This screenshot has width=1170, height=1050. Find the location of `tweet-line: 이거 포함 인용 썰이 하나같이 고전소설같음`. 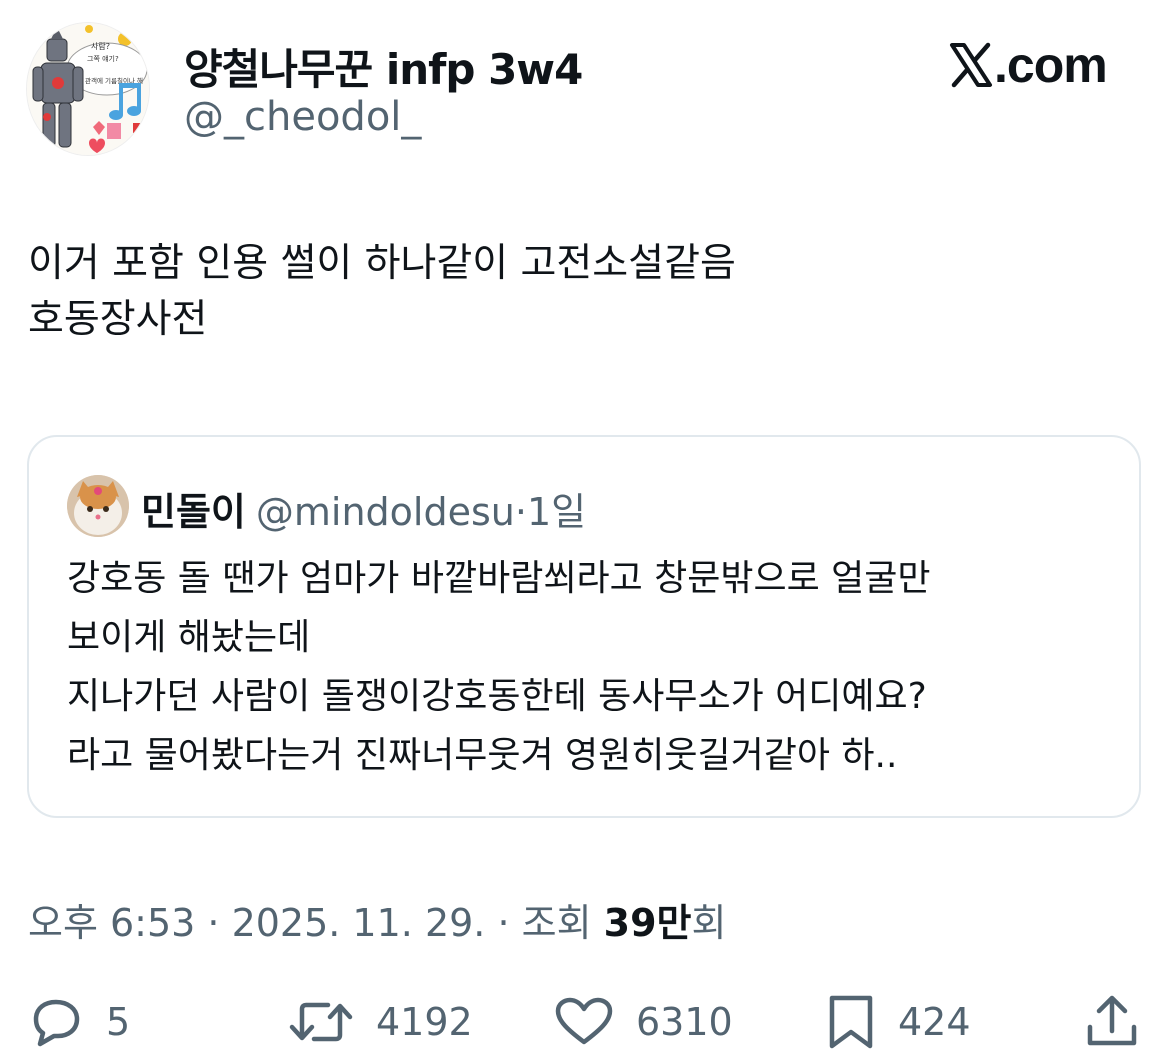

tweet-line: 이거 포함 인용 썰이 하나같이 고전소설같음 is located at coordinates (382, 263).